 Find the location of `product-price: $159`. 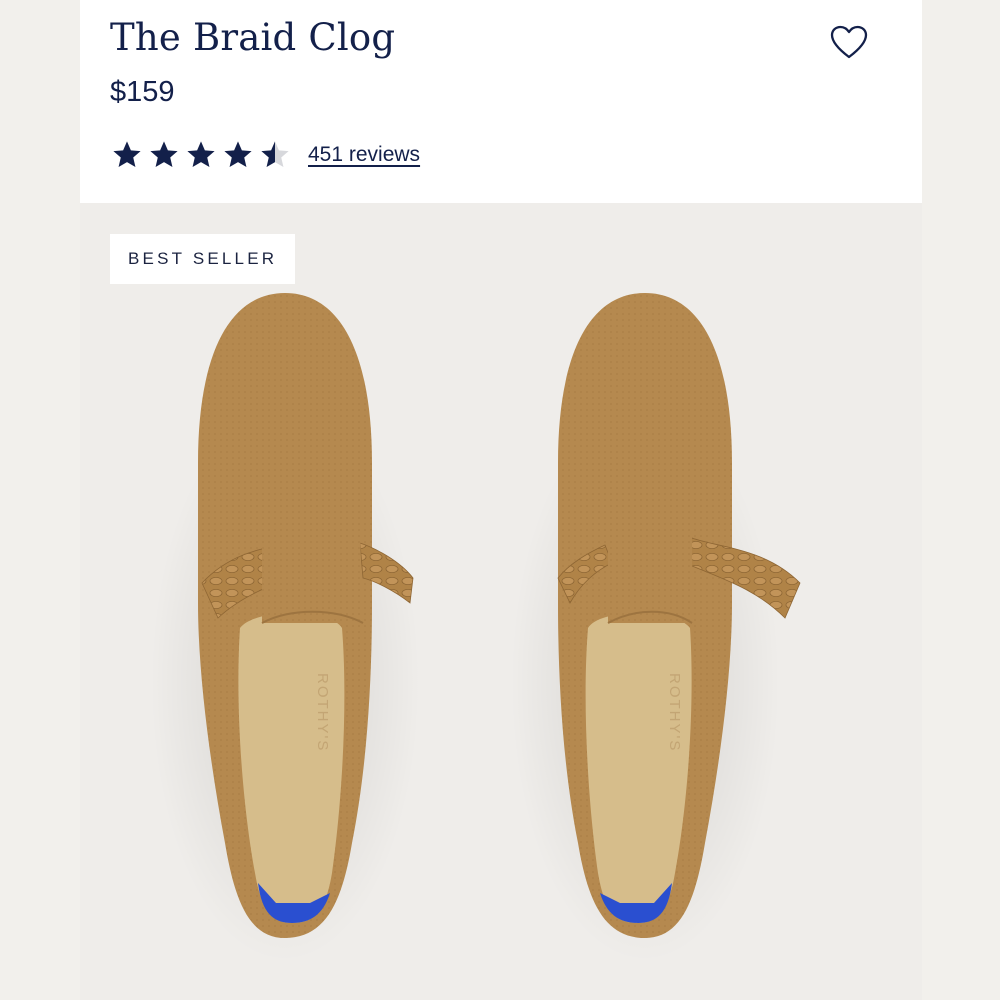

product-price: $159 is located at coordinates (142, 92).